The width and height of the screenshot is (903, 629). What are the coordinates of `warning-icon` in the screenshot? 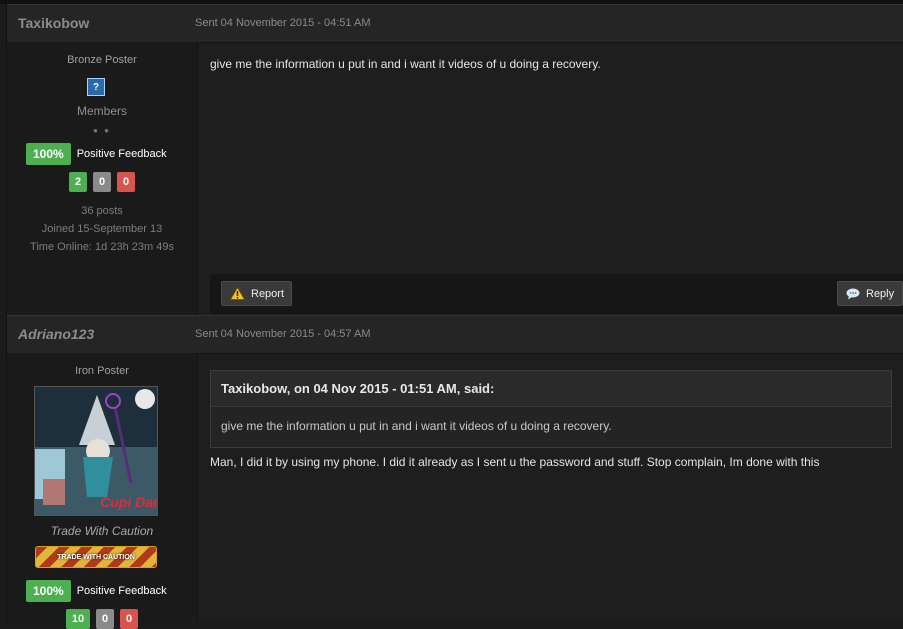 It's located at (237, 293).